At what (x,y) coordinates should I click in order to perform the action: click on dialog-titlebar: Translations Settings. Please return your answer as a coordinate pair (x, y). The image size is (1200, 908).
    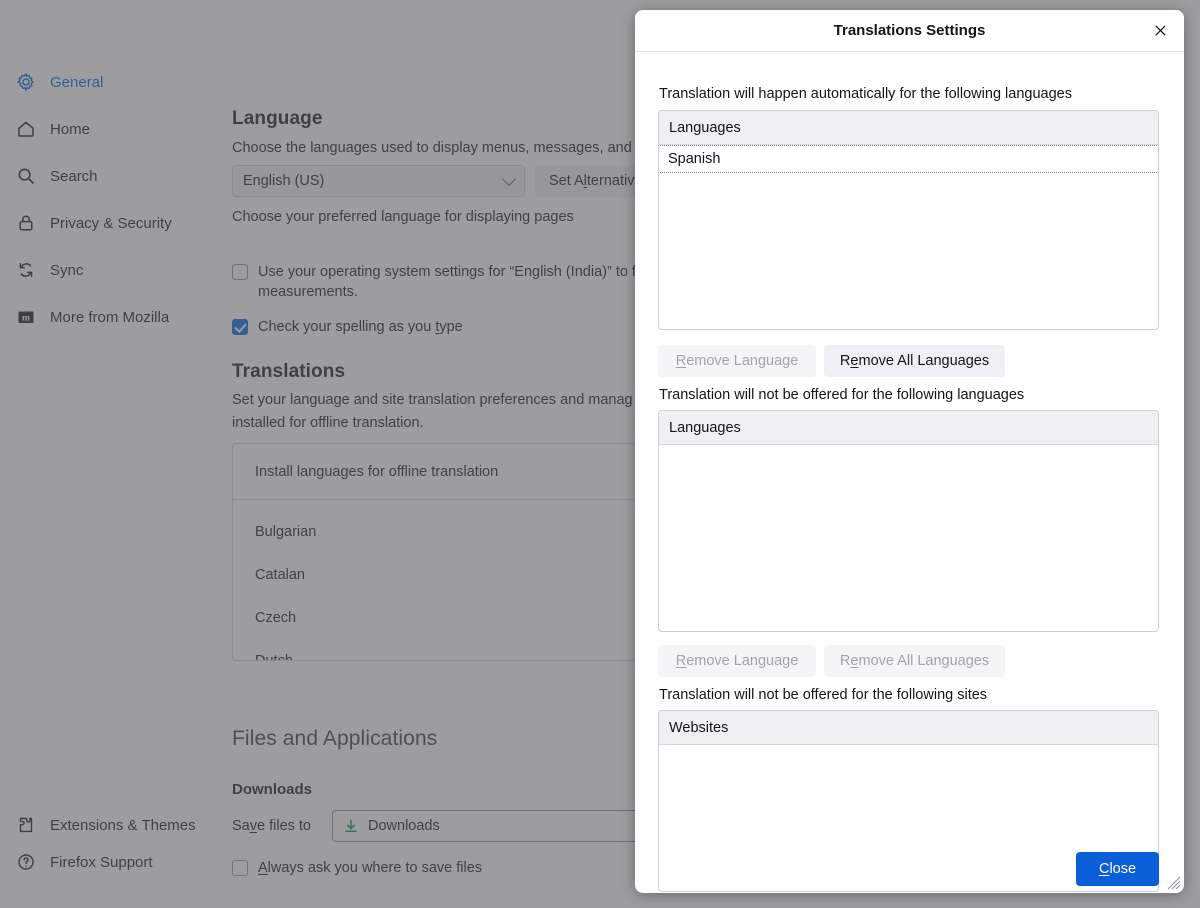
    Looking at the image, I should click on (909, 31).